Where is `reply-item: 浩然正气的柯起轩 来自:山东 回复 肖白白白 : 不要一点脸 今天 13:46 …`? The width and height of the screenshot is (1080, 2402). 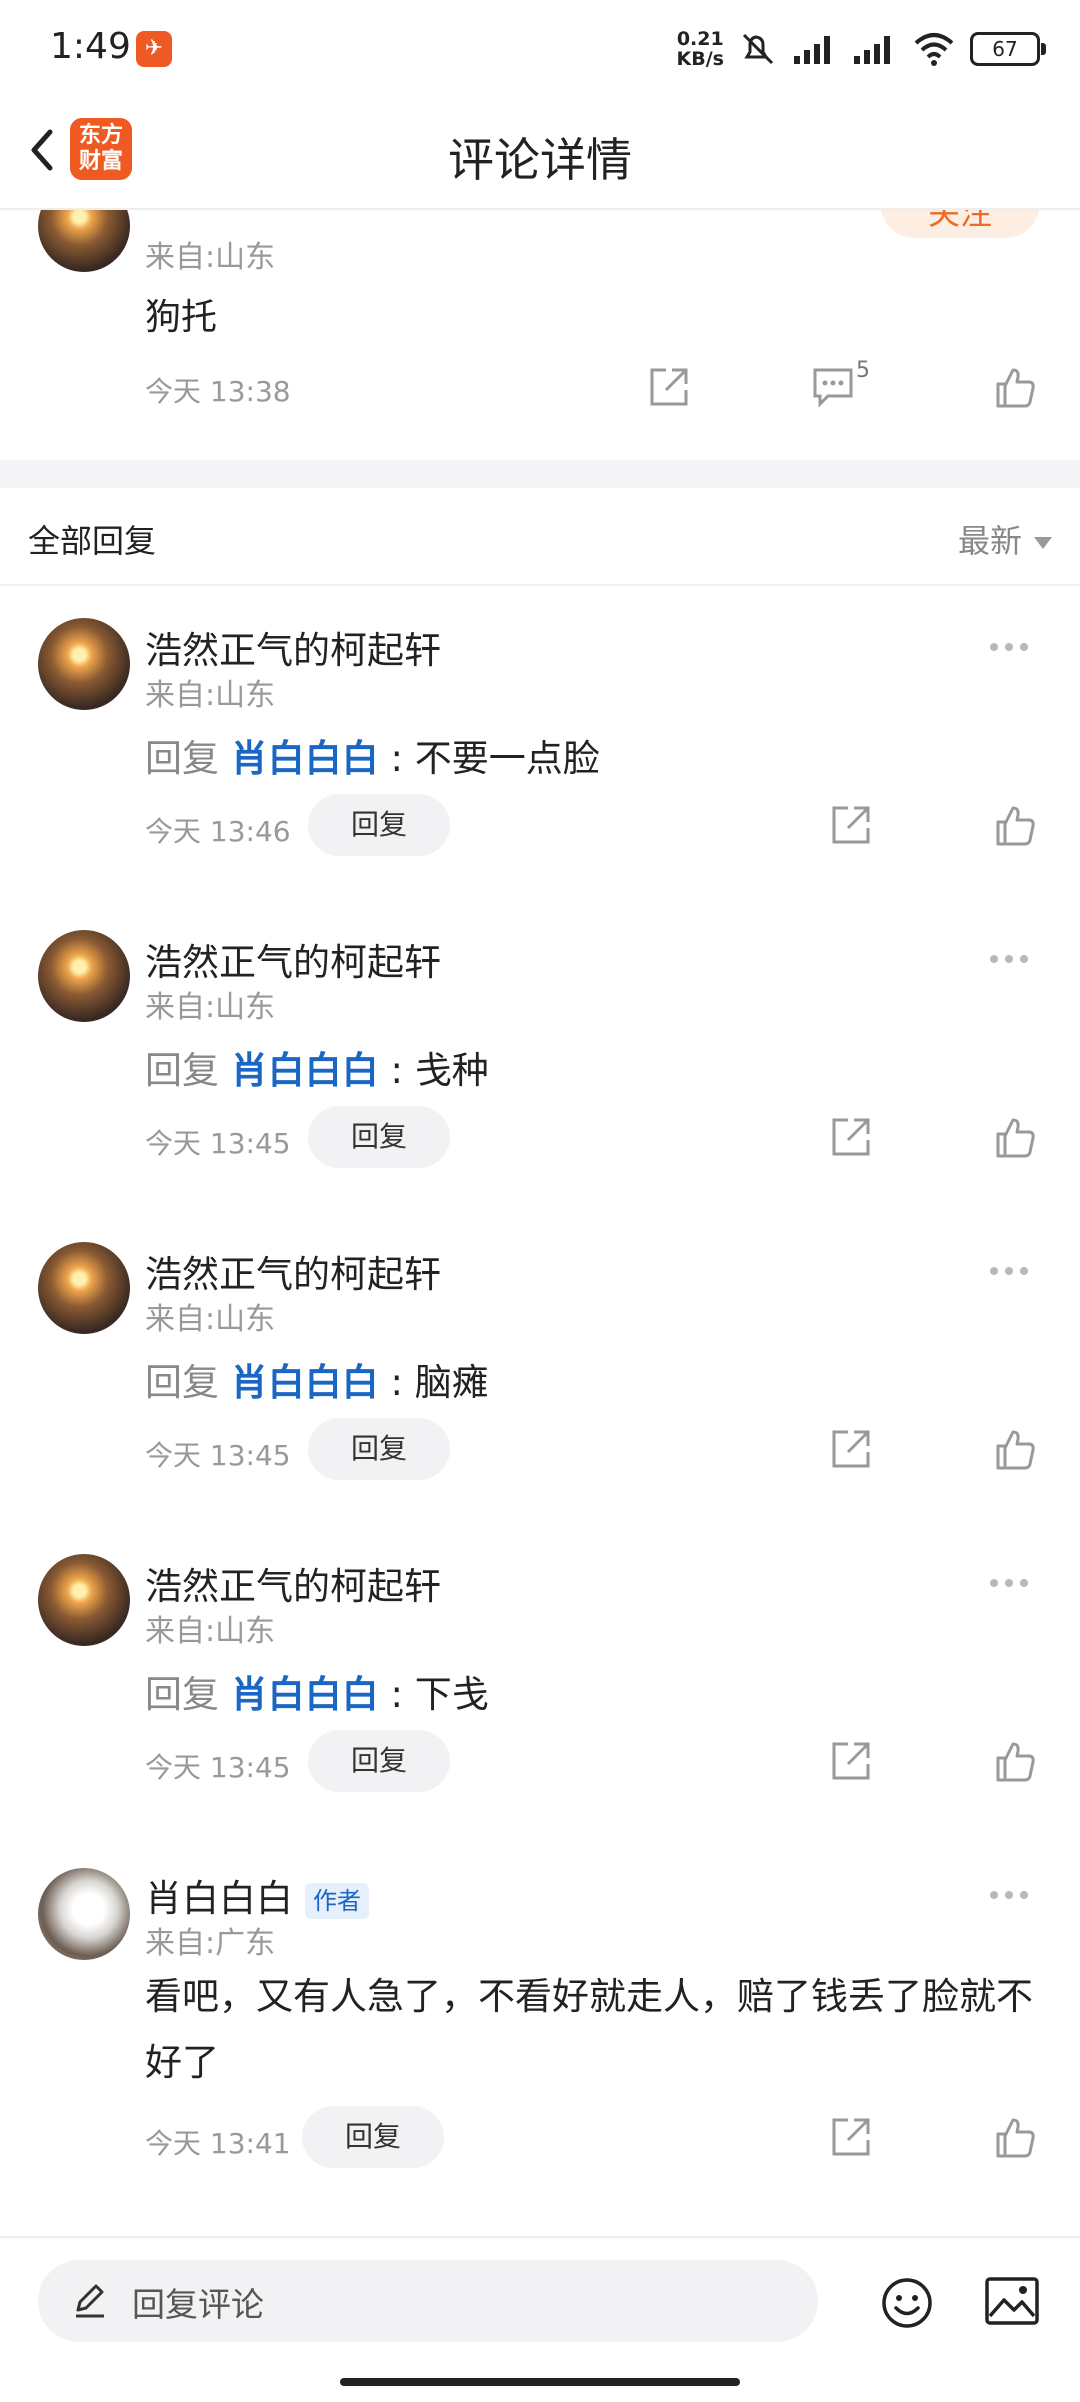
reply-item: 浩然正气的柯起轩 来自:山东 回复 肖白白白 : 不要一点脸 今天 13:46 … is located at coordinates (540, 742).